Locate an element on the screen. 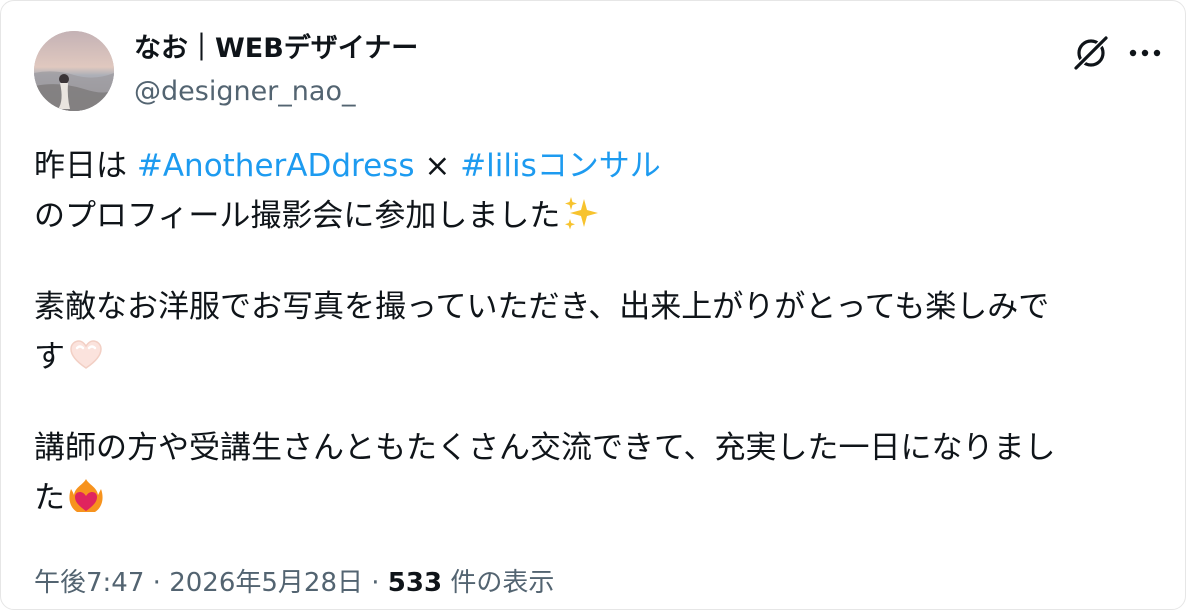 This screenshot has width=1186, height=610. sparkles-emoji is located at coordinates (582, 213).